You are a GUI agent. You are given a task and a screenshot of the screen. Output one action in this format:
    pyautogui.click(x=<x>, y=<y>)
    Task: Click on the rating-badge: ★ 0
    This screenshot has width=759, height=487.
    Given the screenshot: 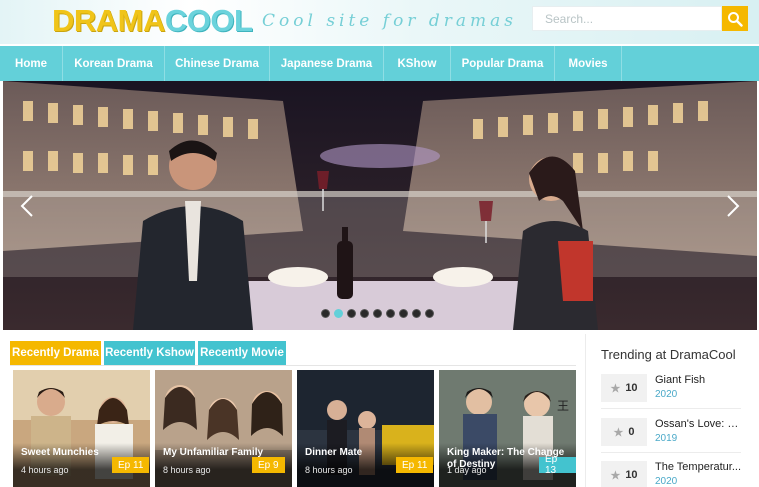 What is the action you would take?
    pyautogui.click(x=624, y=432)
    